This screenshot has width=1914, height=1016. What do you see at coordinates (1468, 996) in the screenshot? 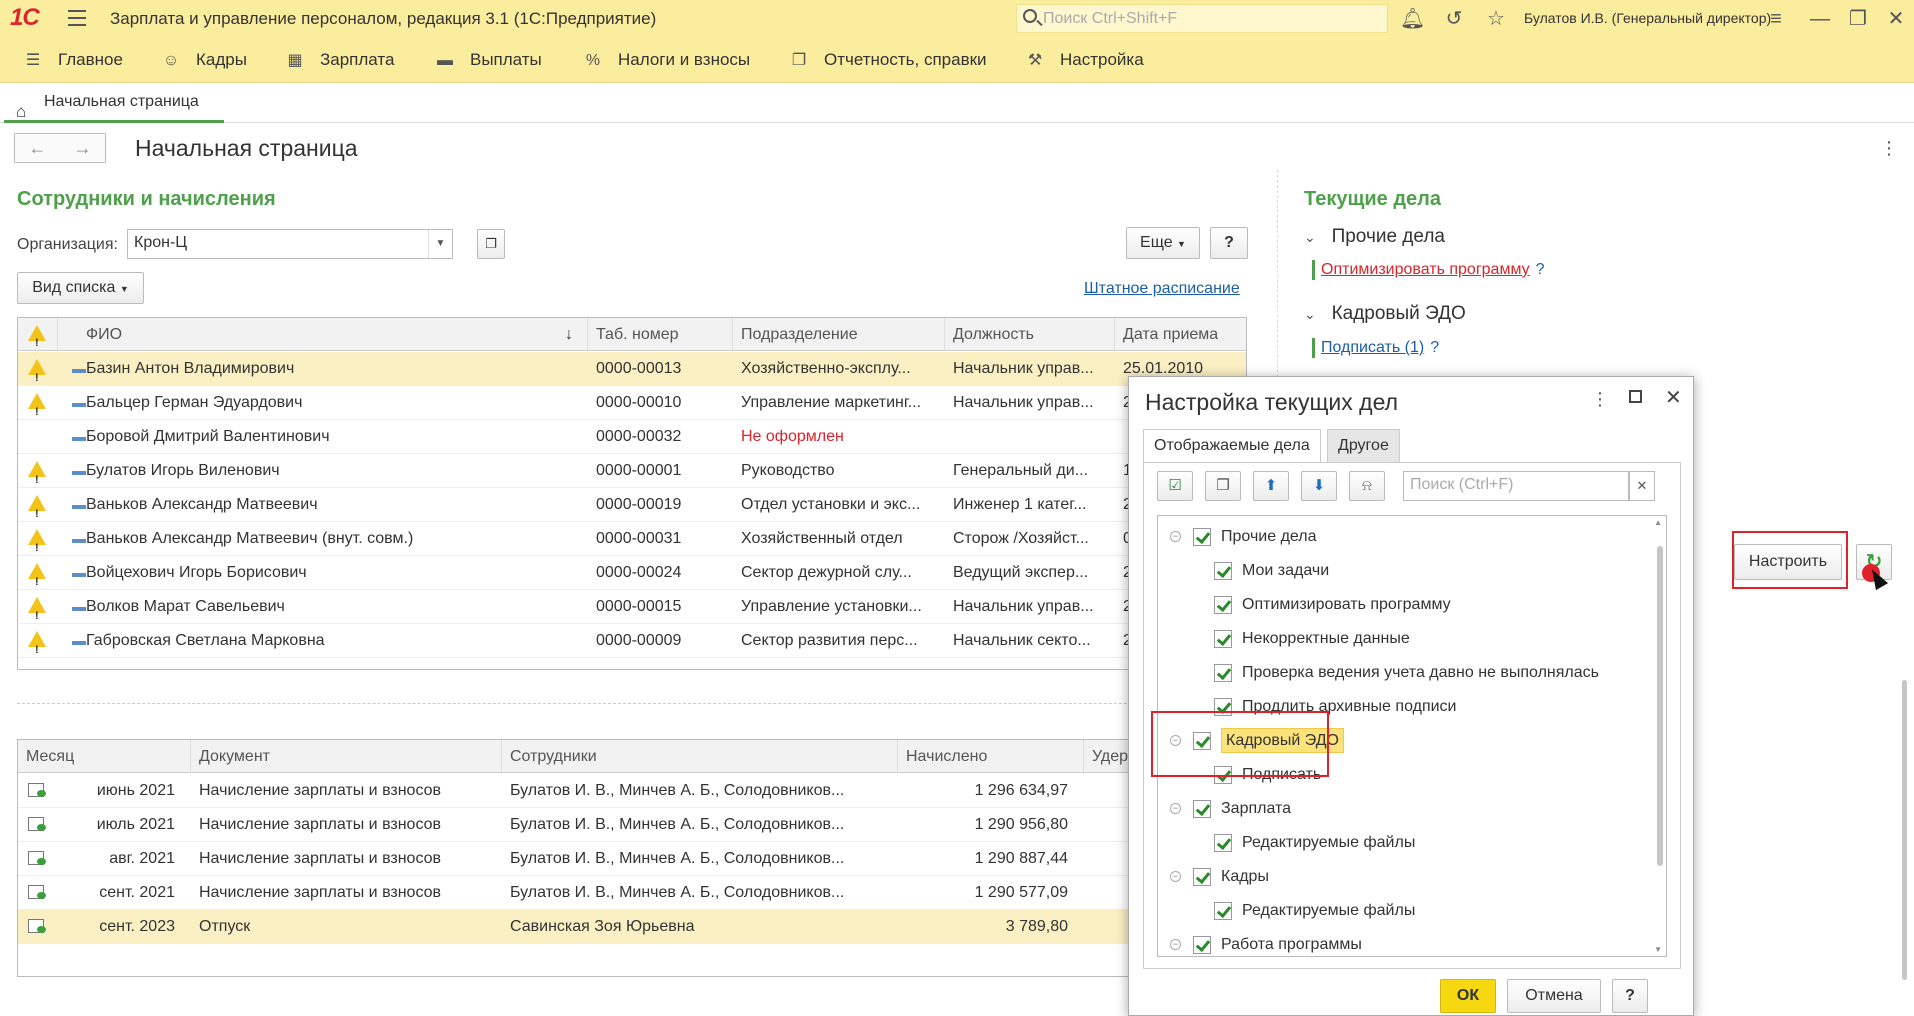
I see `ok-button: ОК` at bounding box center [1468, 996].